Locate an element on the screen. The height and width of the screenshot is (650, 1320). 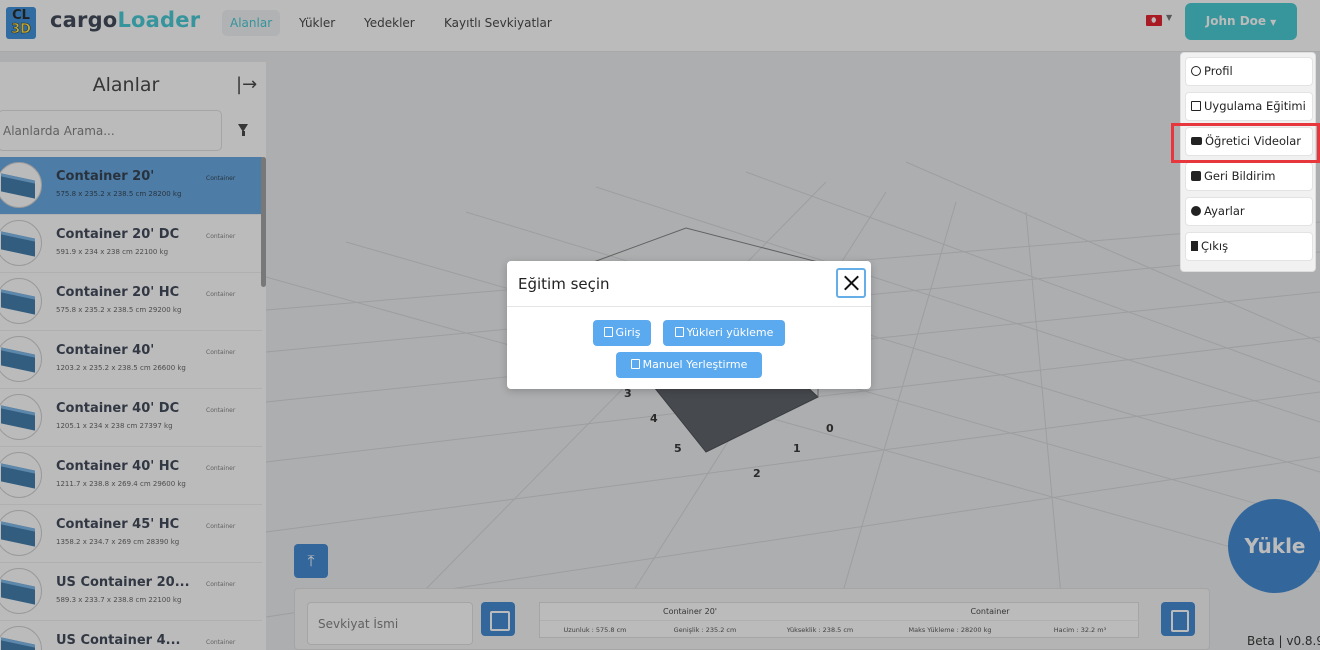
tutorial-manual-button: Manuel Yerleştirme is located at coordinates (689, 365).